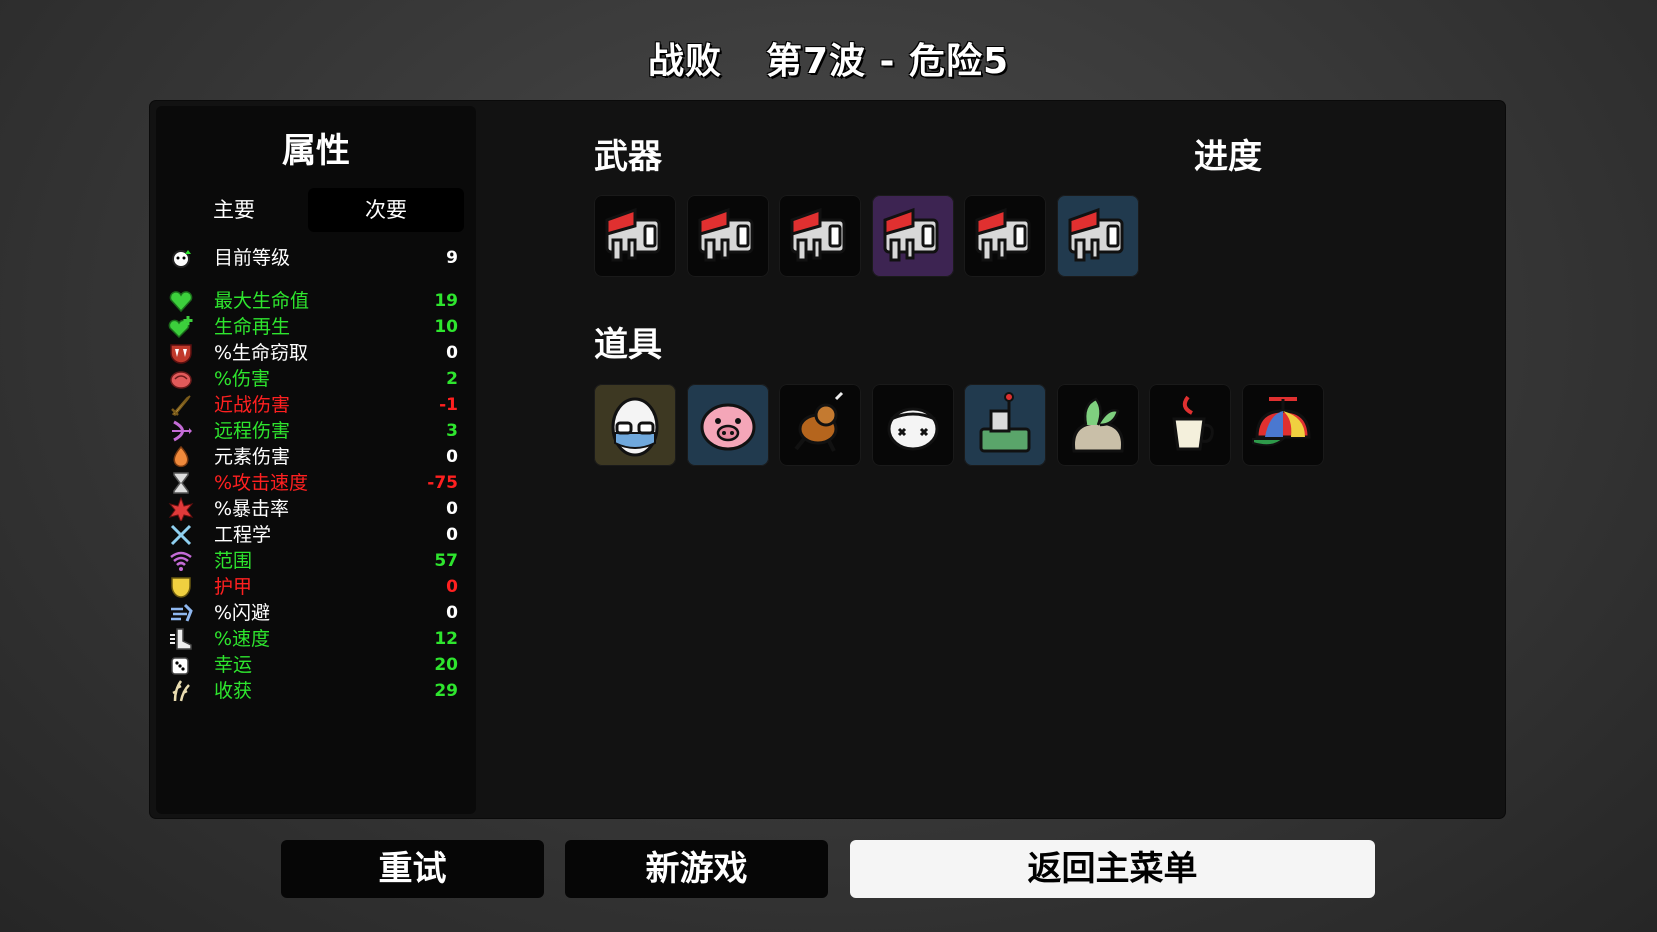 The image size is (1657, 932). Describe the element at coordinates (684, 61) in the screenshot. I see `defeat-label: 战败` at that location.